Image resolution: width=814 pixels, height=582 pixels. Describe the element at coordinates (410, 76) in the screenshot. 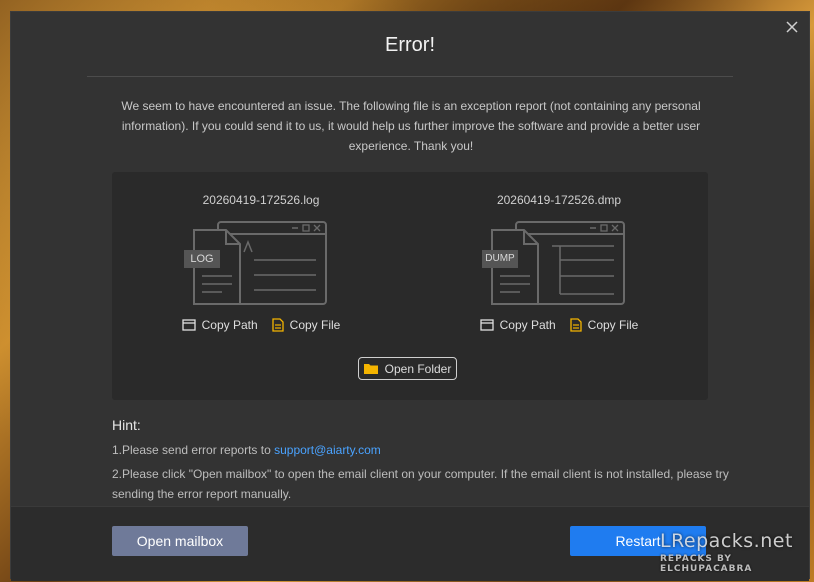

I see `divider` at that location.